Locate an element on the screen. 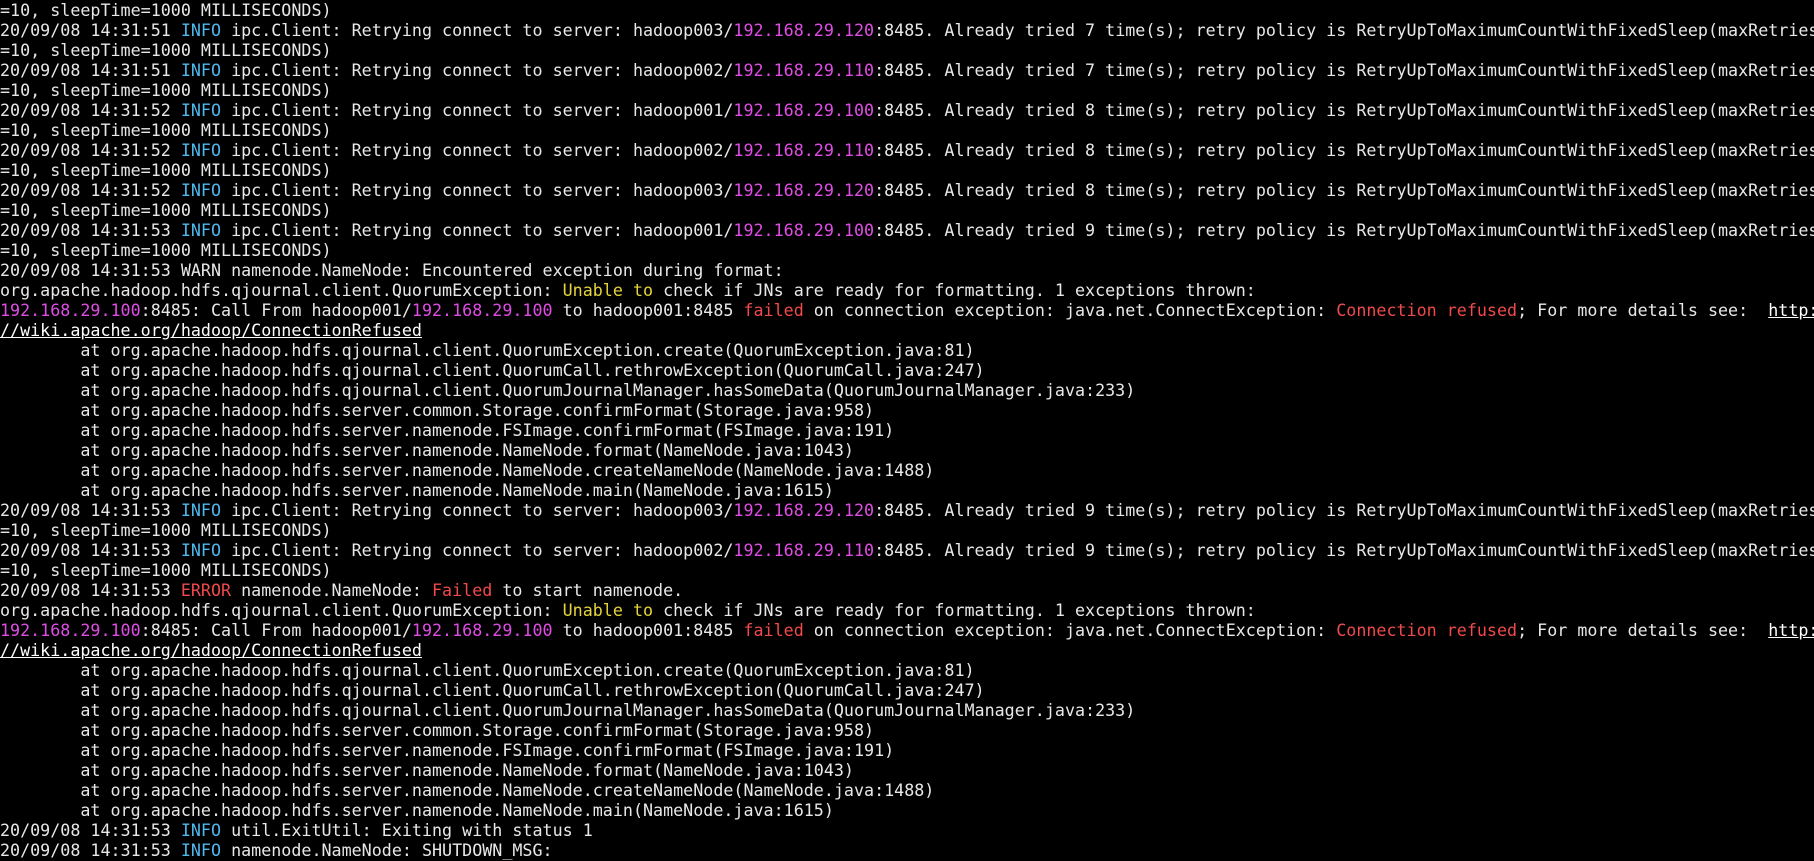  log-text: util.ExitUtil: Exiting with status 1 is located at coordinates (407, 830).